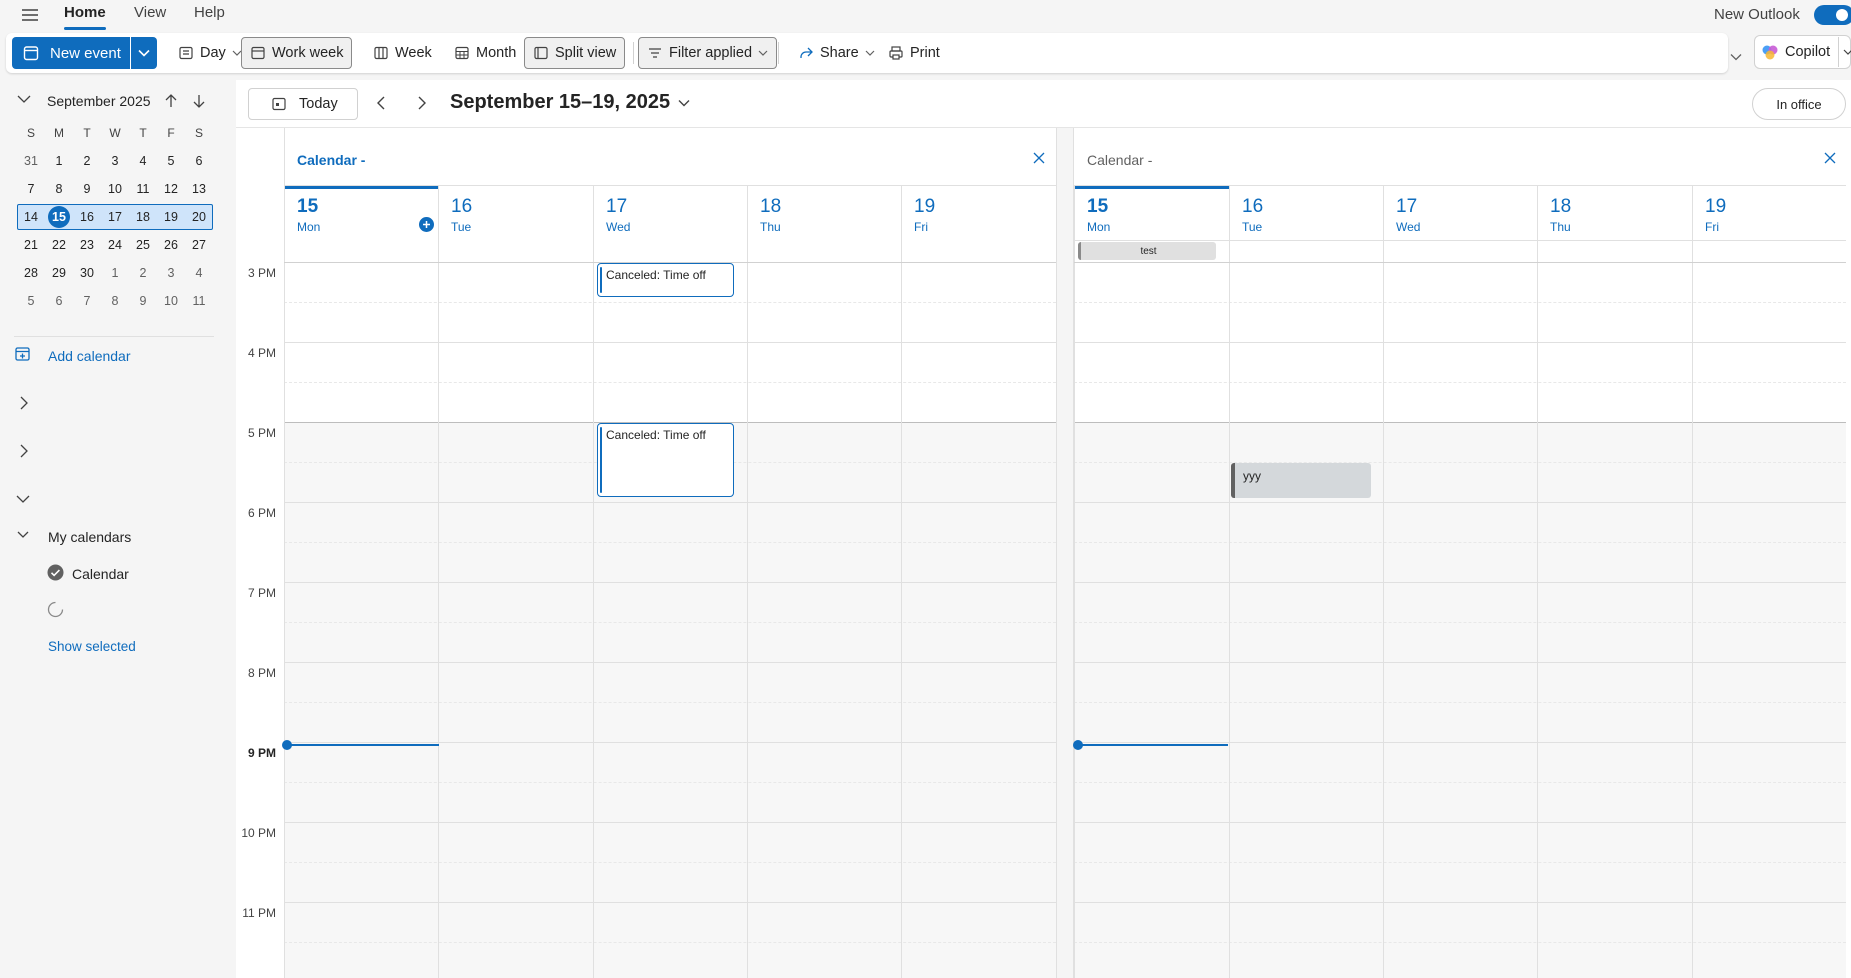 The height and width of the screenshot is (978, 1851). What do you see at coordinates (1799, 104) in the screenshot?
I see `work-location-button: In office` at bounding box center [1799, 104].